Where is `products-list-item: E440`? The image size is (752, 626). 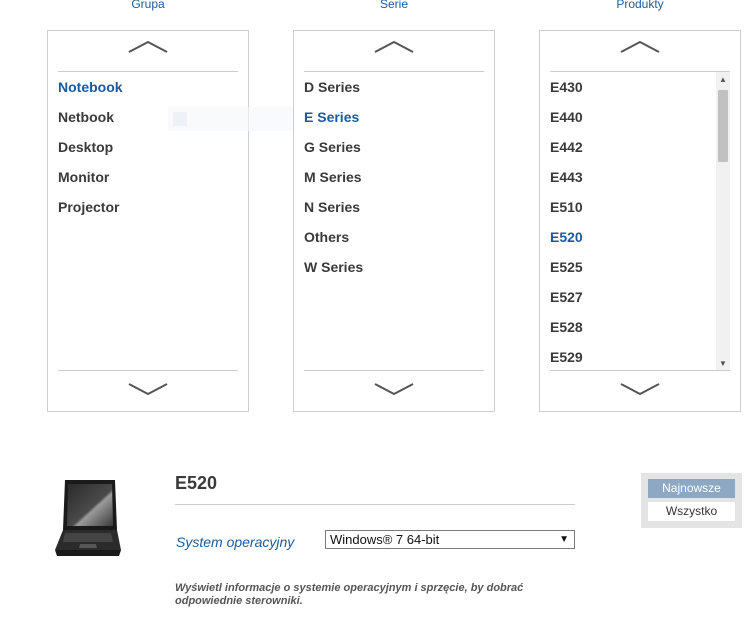 products-list-item: E440 is located at coordinates (640, 117).